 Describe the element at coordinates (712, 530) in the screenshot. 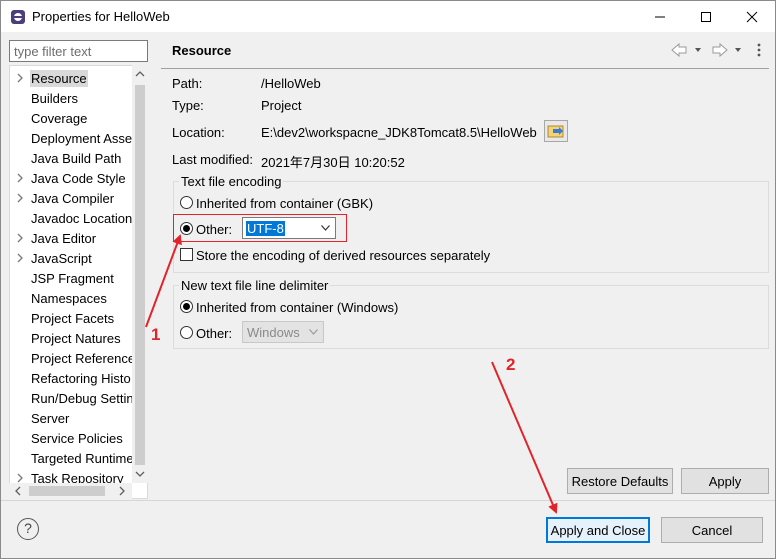

I see `cancel-button: Cancel` at that location.